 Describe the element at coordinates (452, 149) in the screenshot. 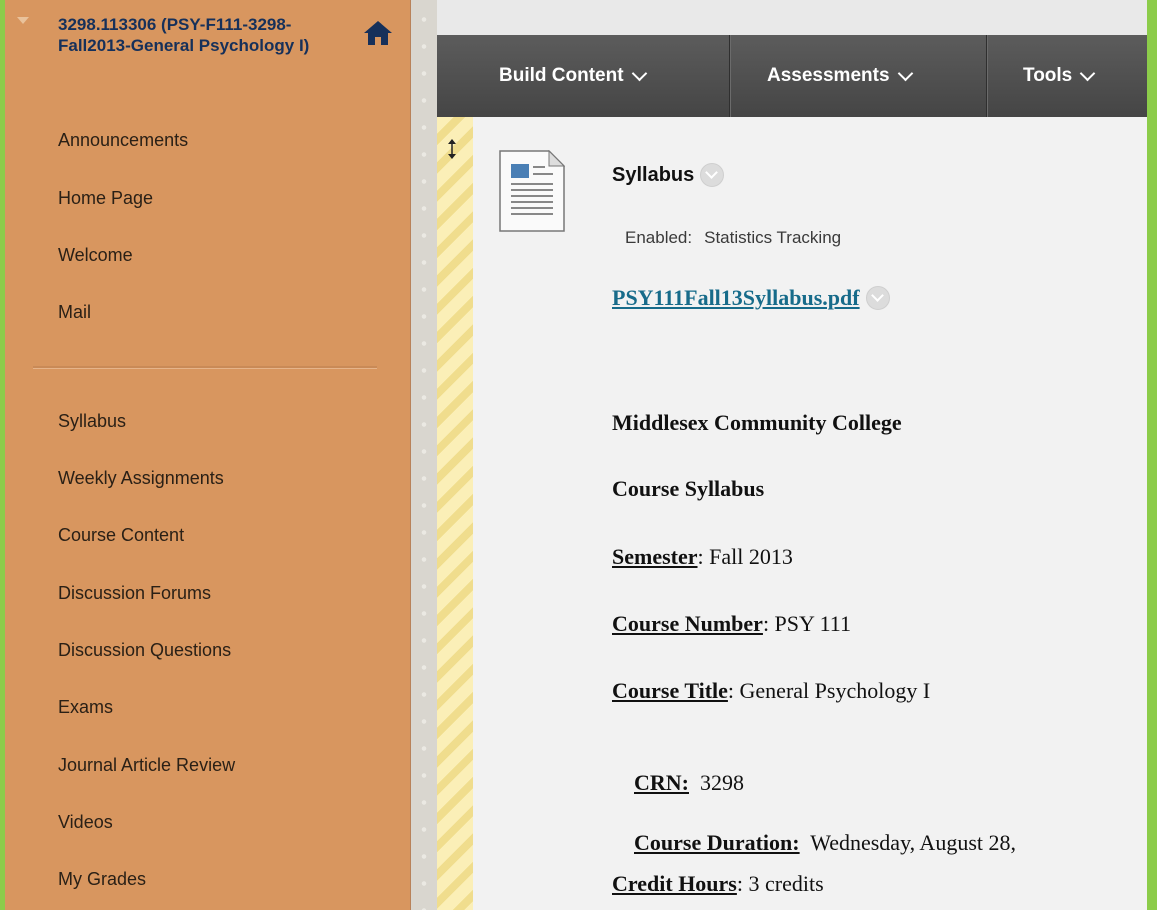

I see `drag-handle-icon` at that location.